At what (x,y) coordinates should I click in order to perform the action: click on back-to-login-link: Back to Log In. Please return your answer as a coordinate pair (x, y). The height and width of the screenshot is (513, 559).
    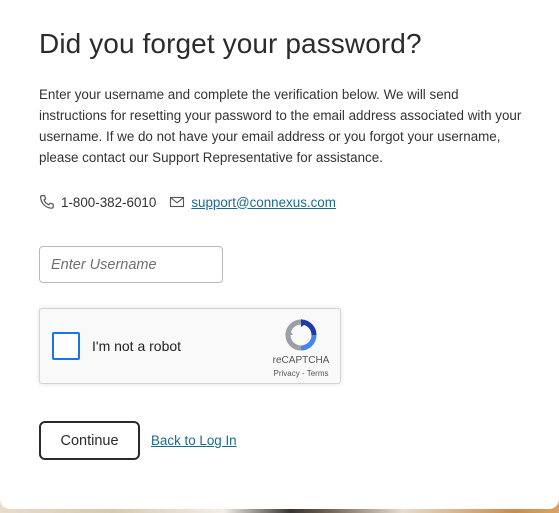
    Looking at the image, I should click on (194, 440).